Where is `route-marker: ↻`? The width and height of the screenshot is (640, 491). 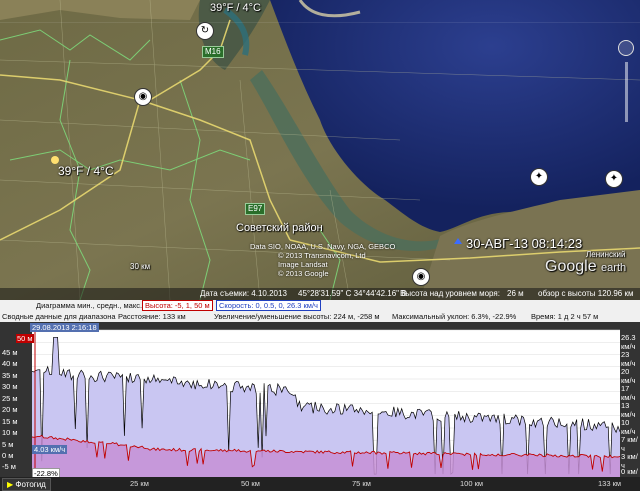
route-marker: ↻ is located at coordinates (205, 31).